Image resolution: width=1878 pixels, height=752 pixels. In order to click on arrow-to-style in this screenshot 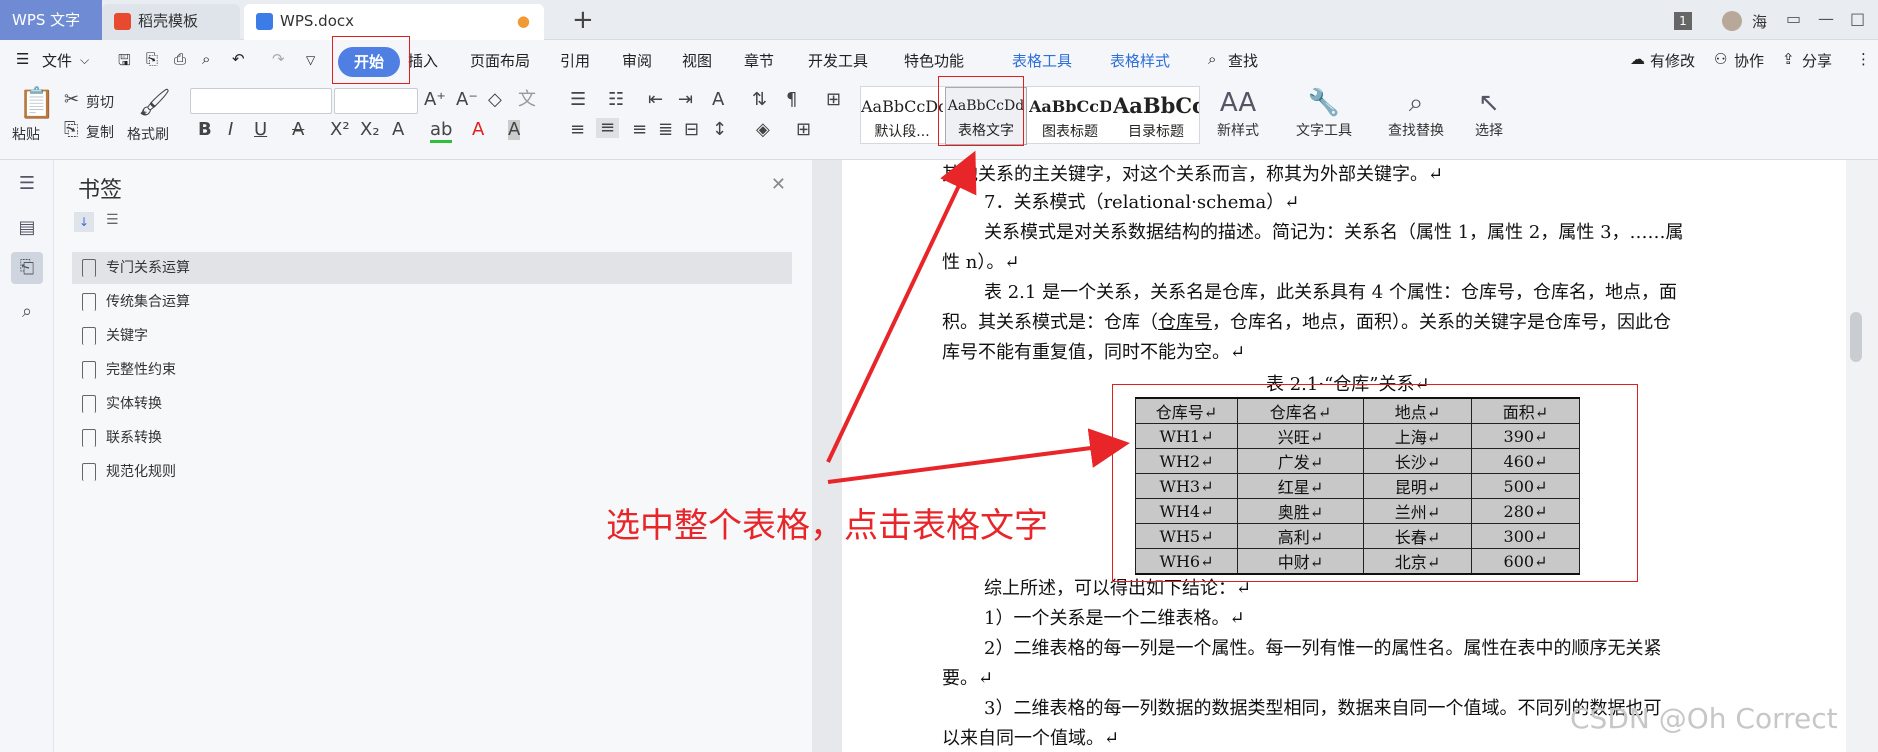, I will do `click(901, 306)`.